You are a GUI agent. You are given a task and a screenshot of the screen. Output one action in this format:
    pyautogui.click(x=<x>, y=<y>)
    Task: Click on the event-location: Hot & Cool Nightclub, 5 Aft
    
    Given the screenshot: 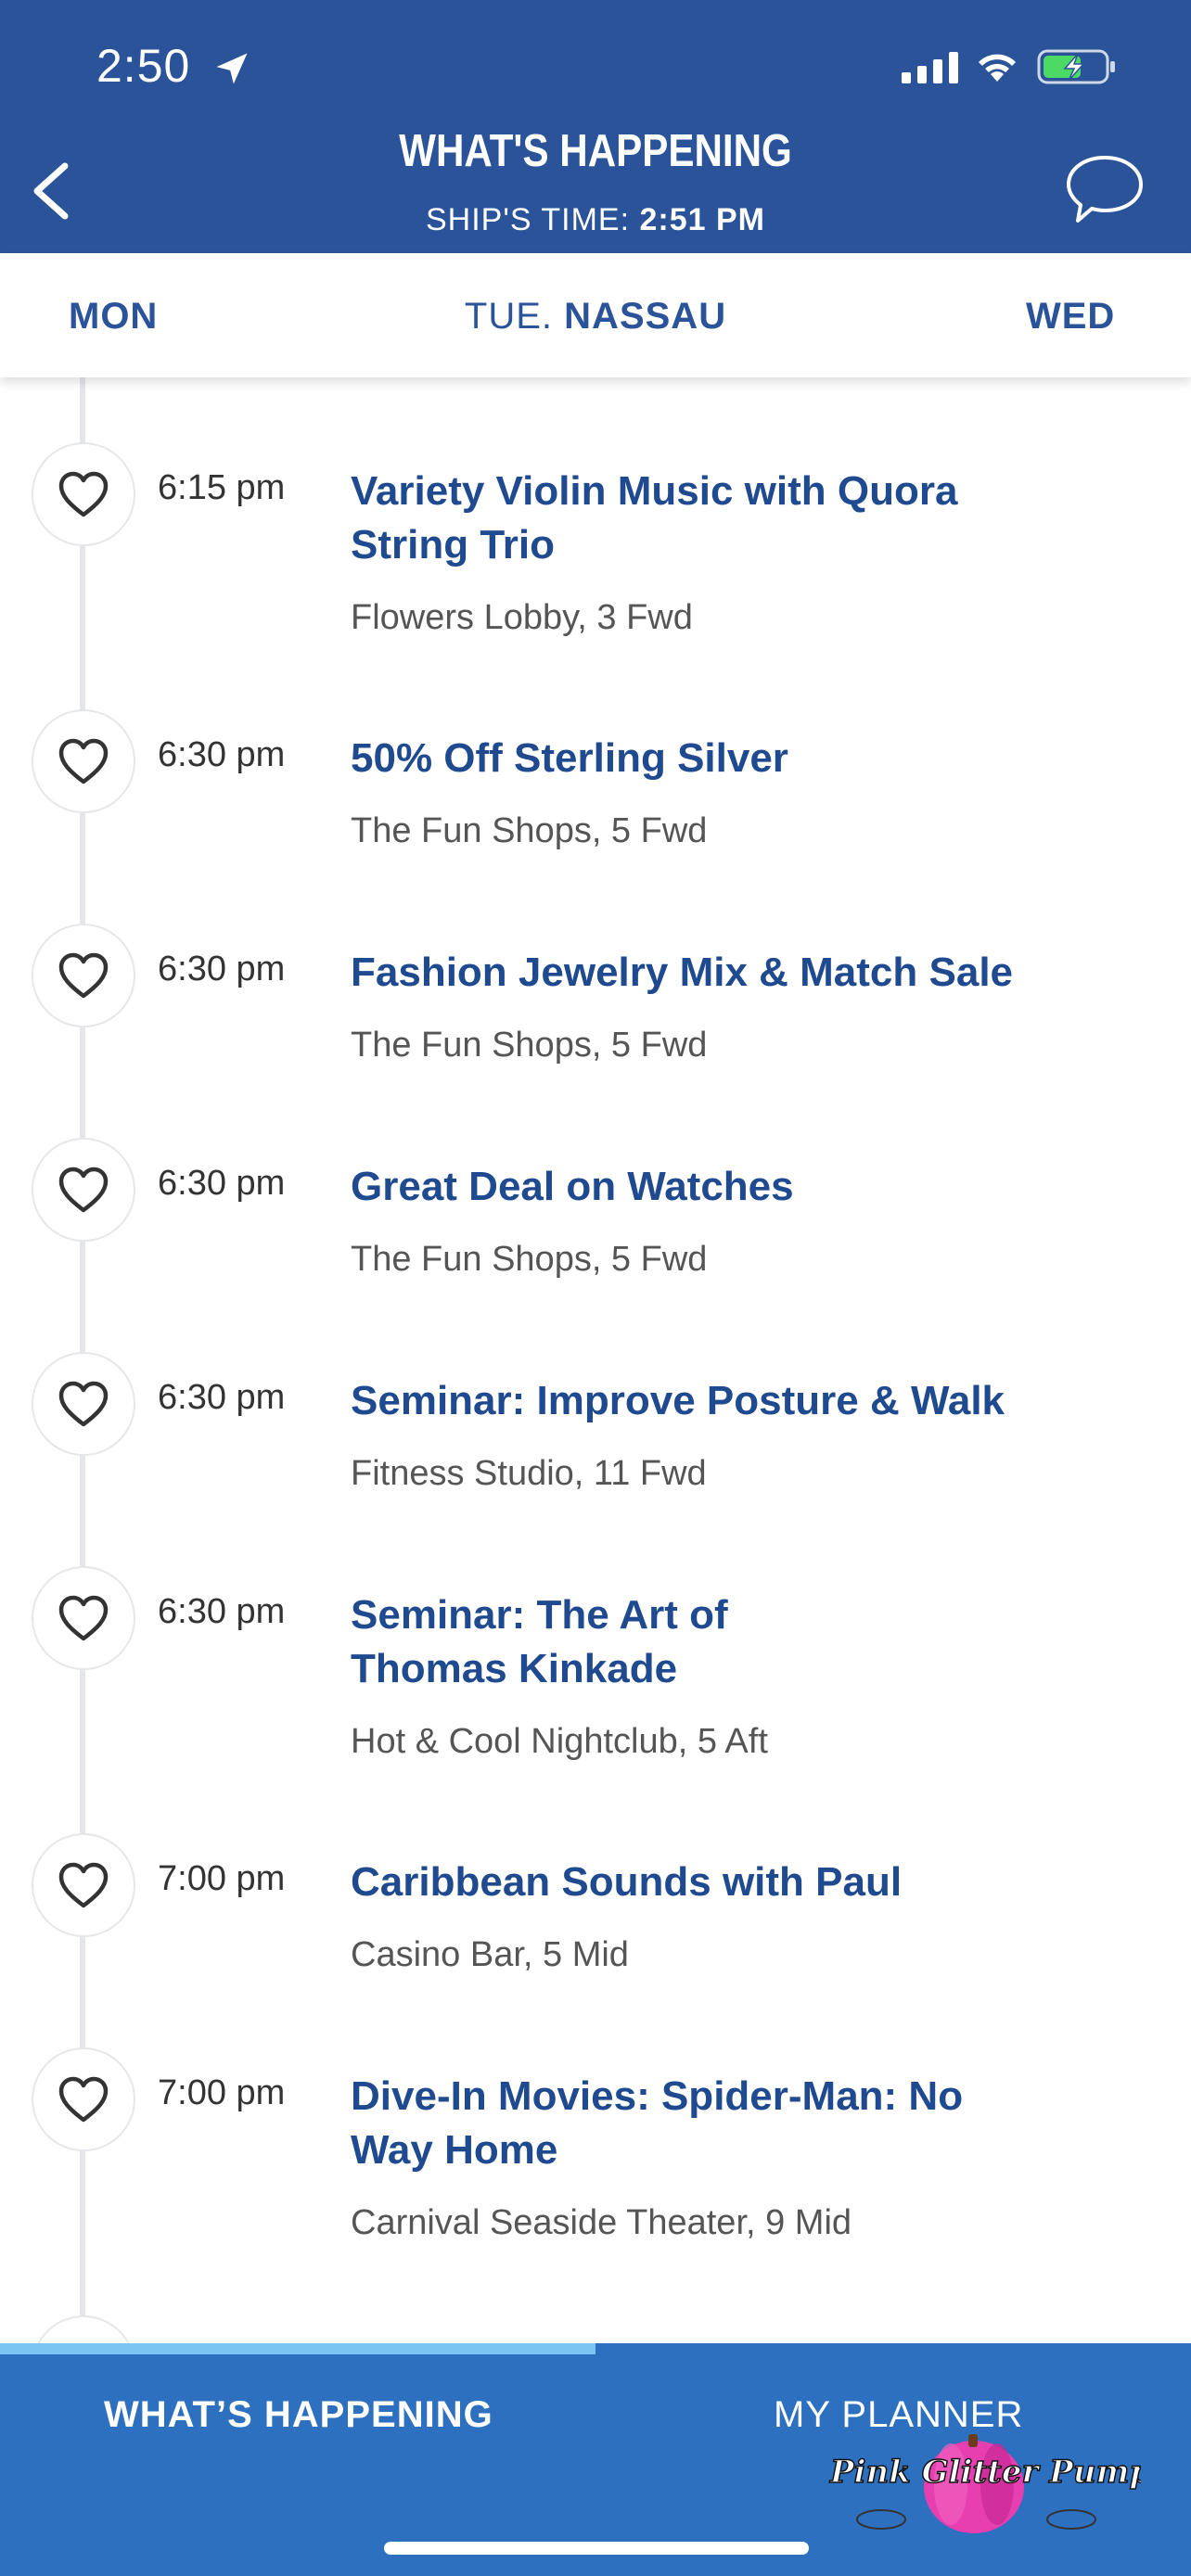 What is the action you would take?
    pyautogui.click(x=559, y=1741)
    